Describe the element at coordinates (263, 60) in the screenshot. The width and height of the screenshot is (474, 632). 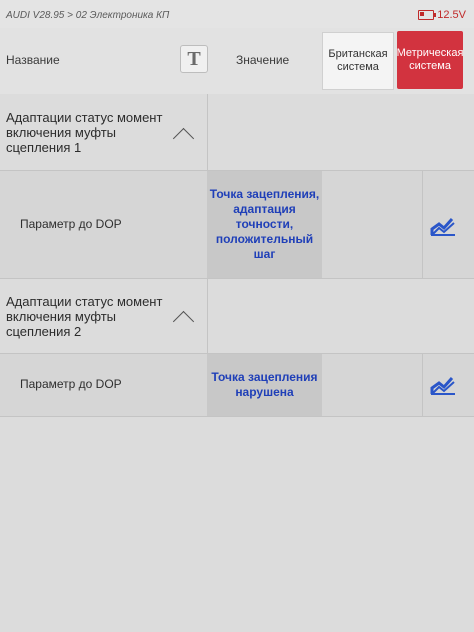
I see `value-column-header: Значение` at that location.